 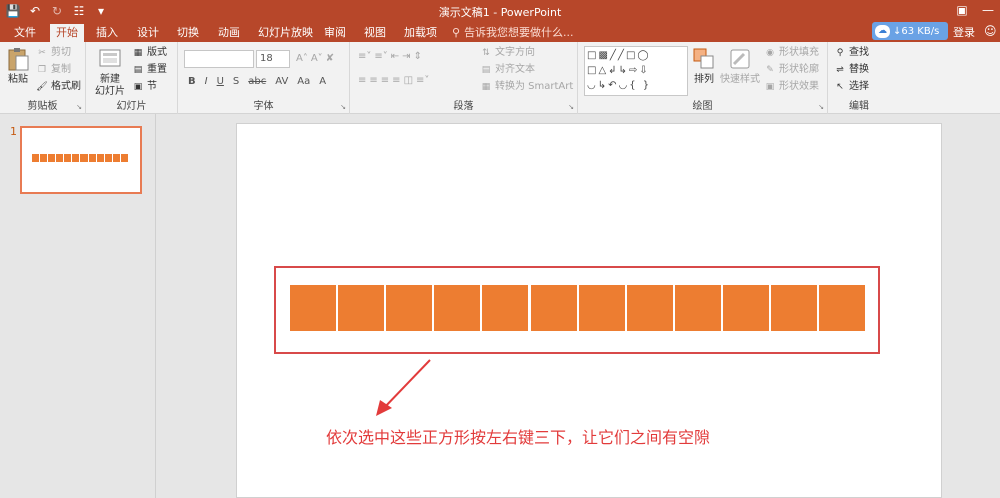 What do you see at coordinates (285, 33) in the screenshot?
I see `tab-slideshow: 幻灯片放映` at bounding box center [285, 33].